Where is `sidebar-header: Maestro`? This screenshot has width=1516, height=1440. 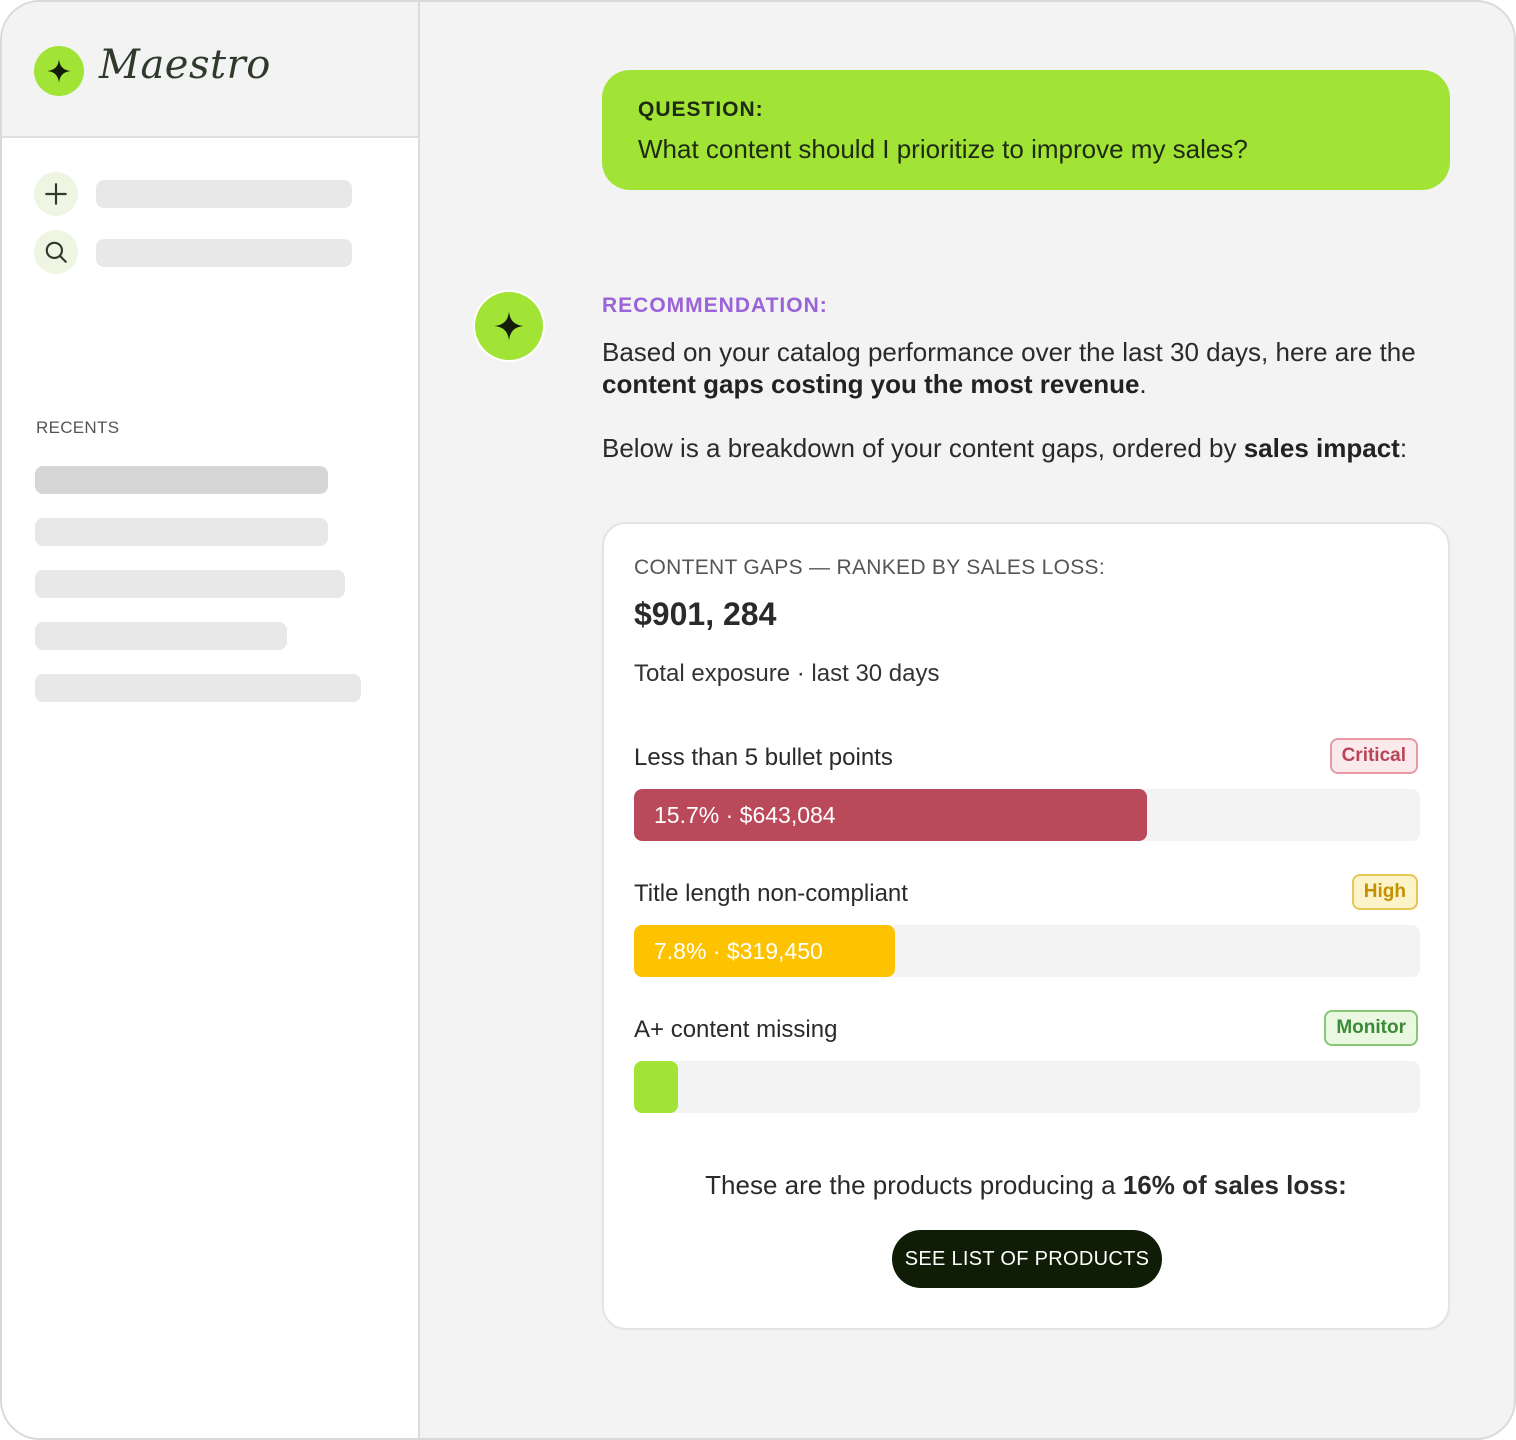 sidebar-header: Maestro is located at coordinates (210, 70).